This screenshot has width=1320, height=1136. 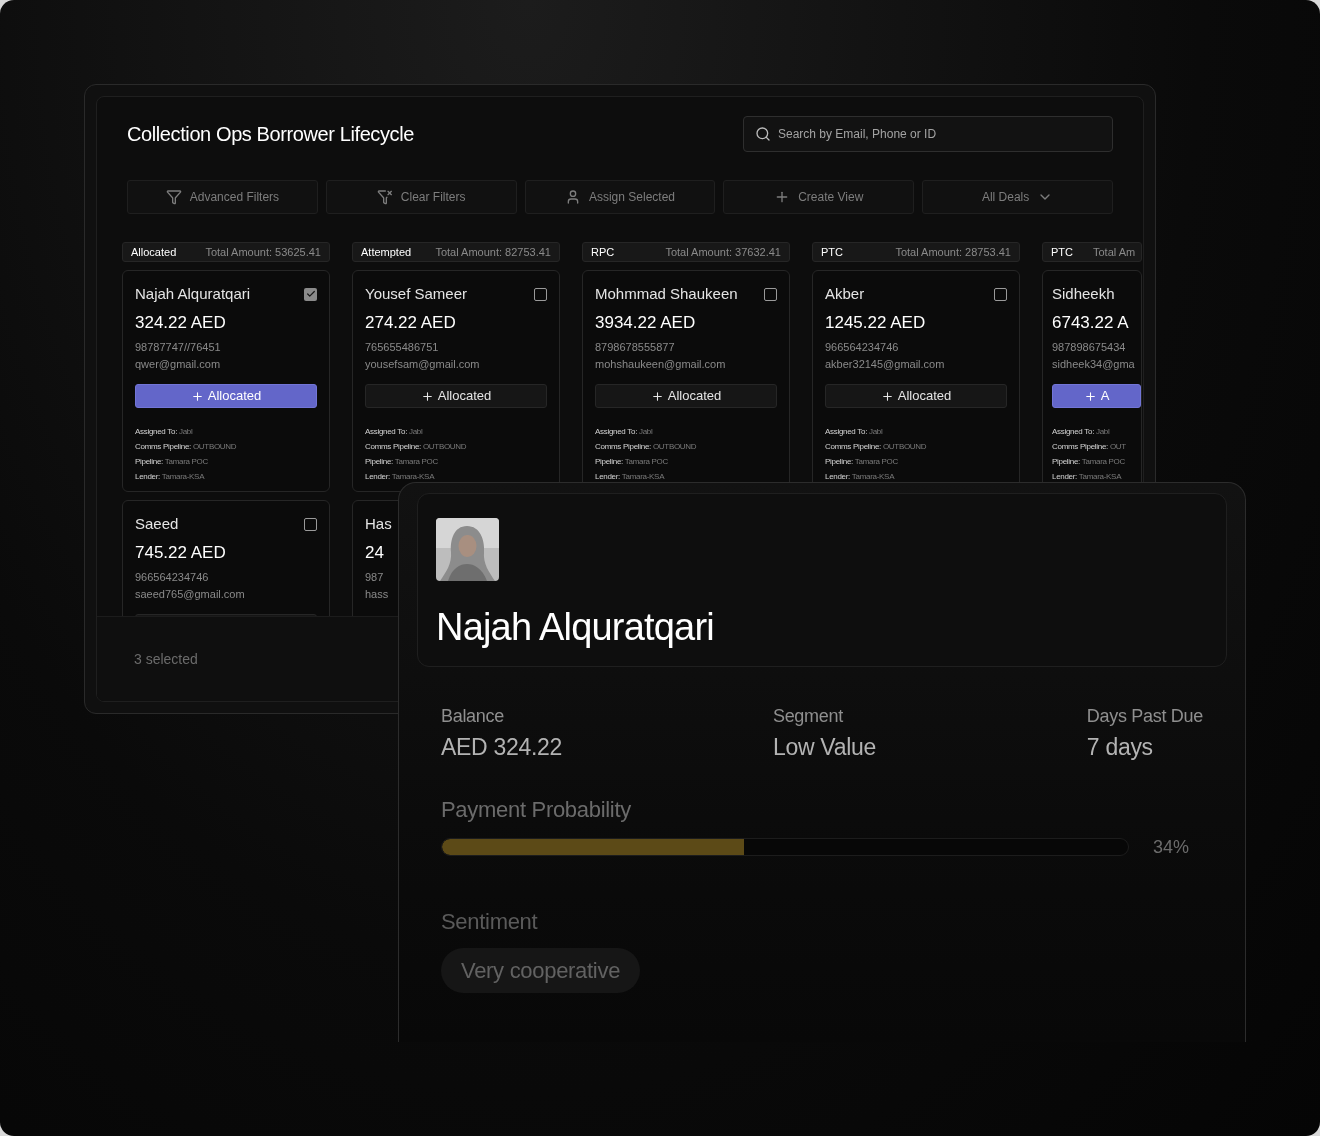 What do you see at coordinates (154, 252) in the screenshot?
I see `stage-name: Allocated` at bounding box center [154, 252].